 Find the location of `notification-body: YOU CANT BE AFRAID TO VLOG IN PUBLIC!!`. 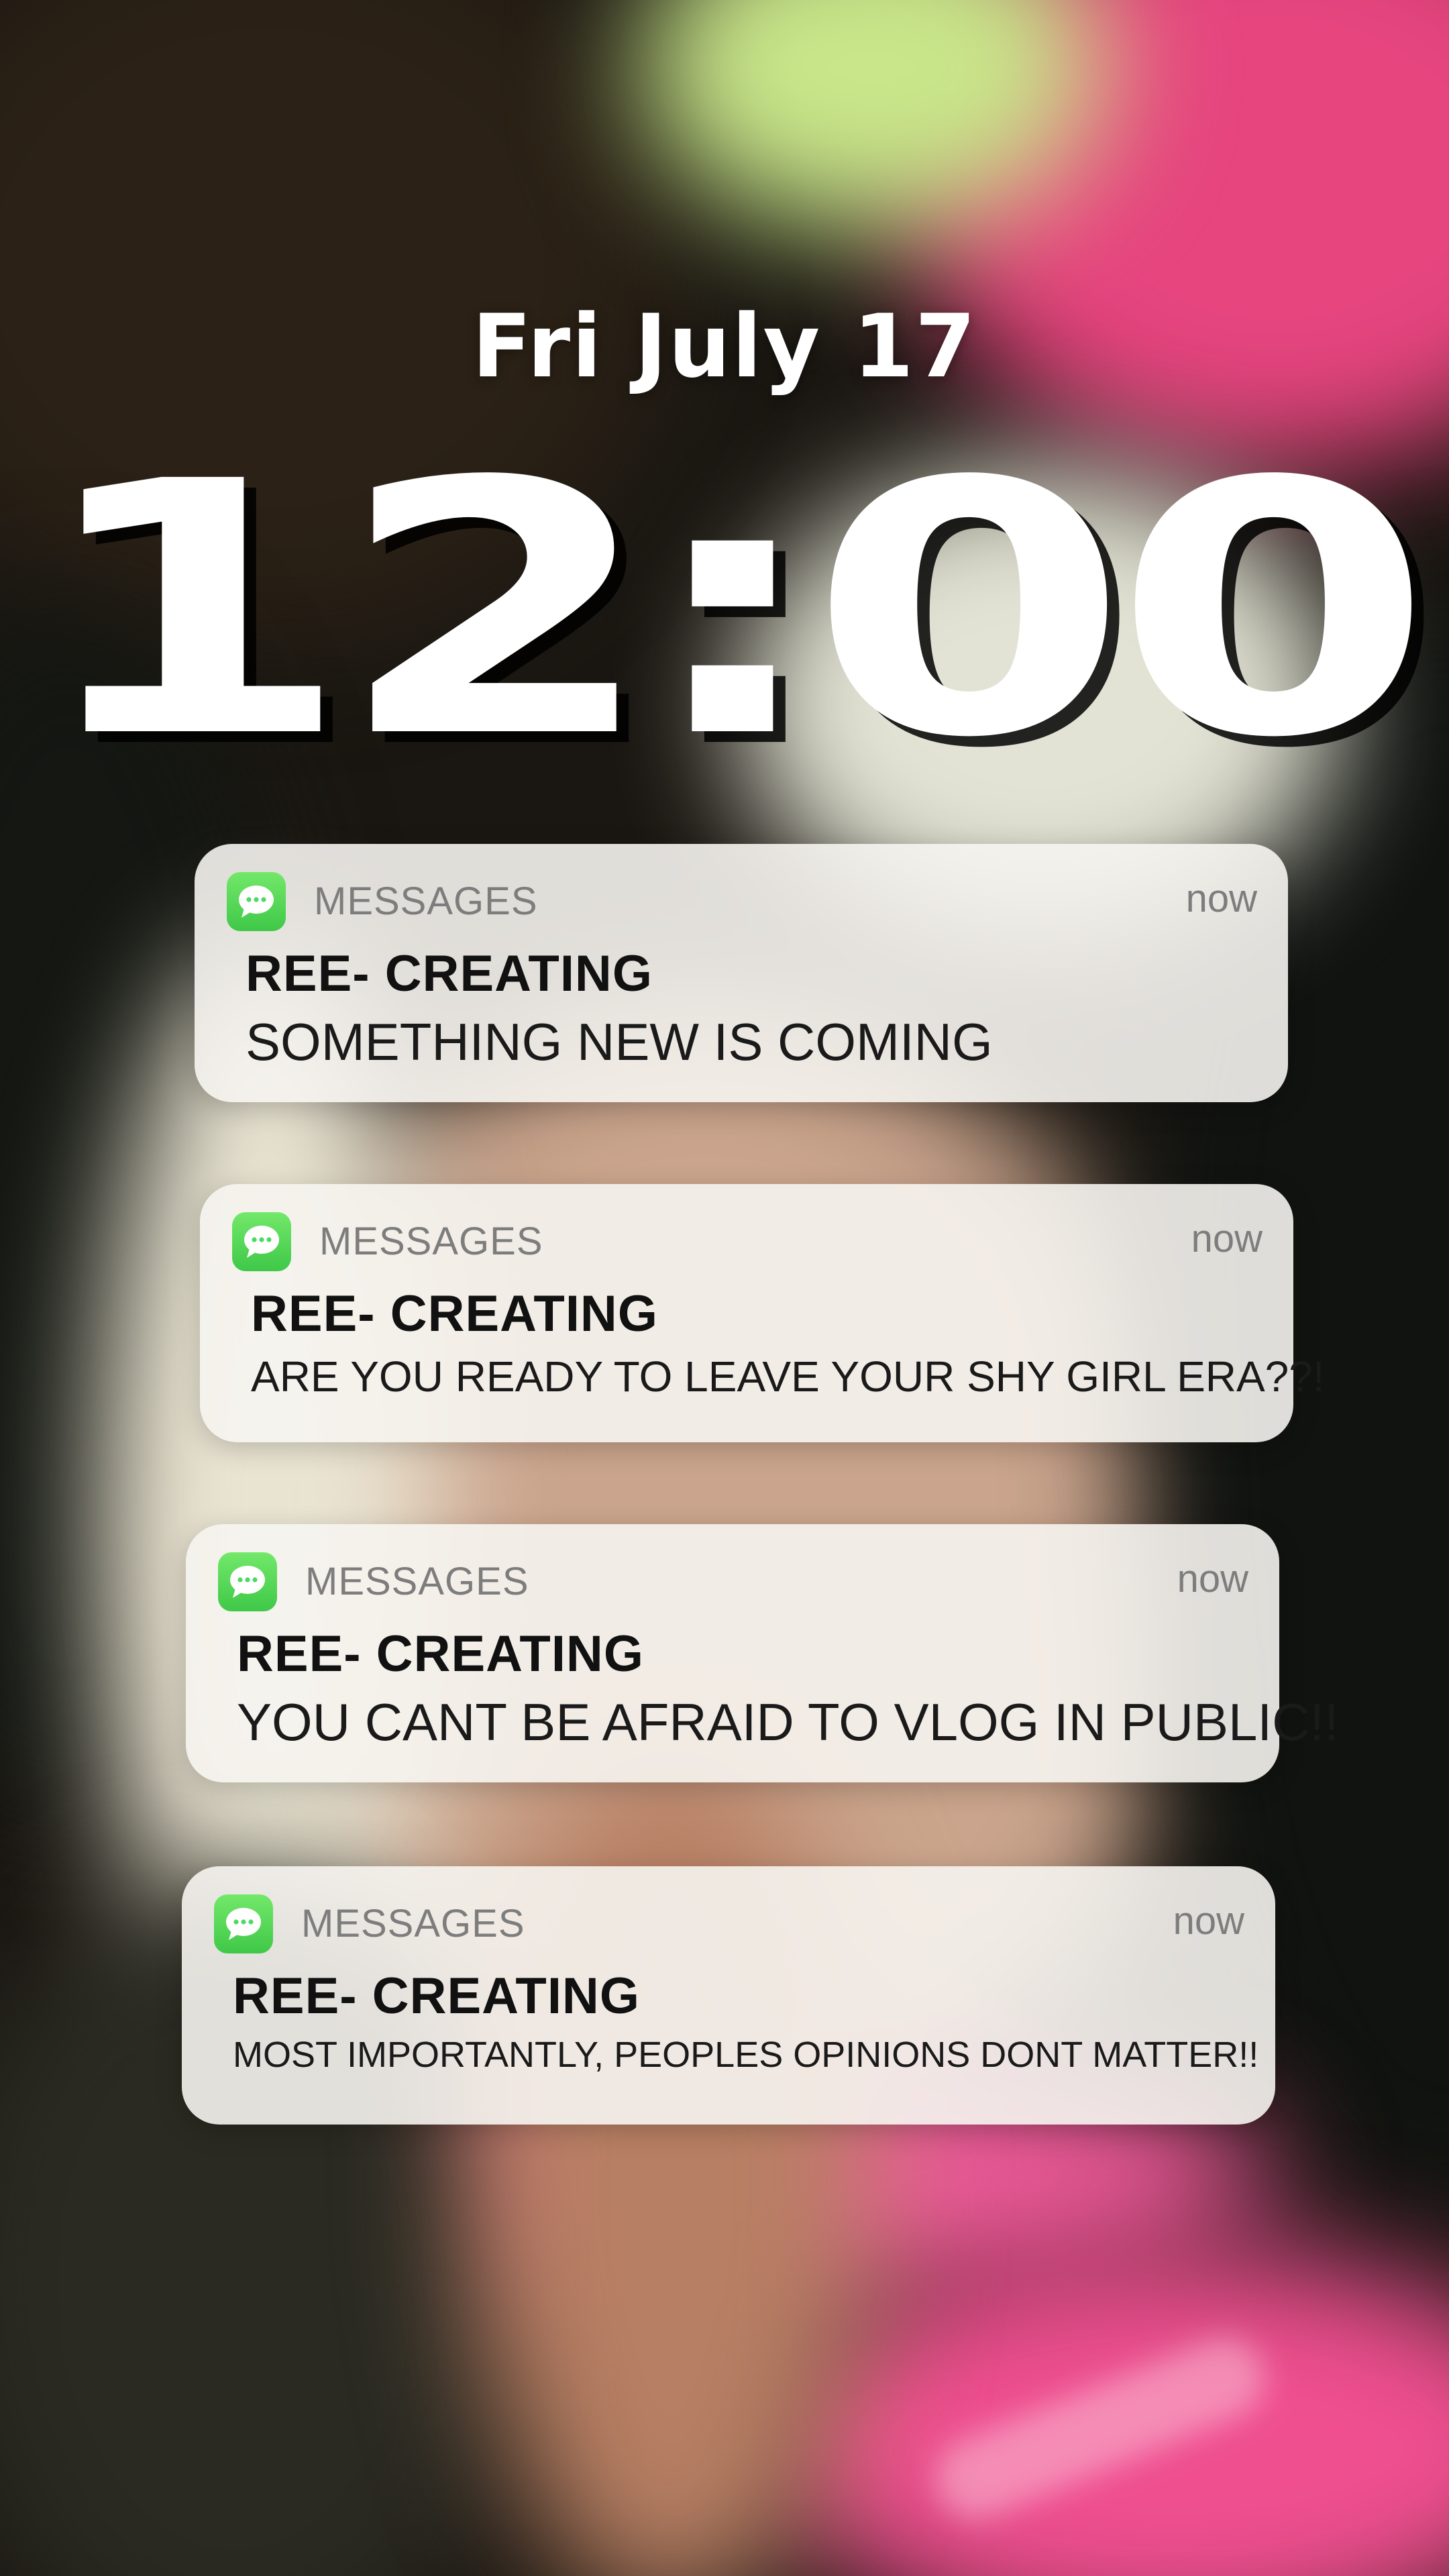

notification-body: YOU CANT BE AFRAID TO VLOG IN PUBLIC!! is located at coordinates (788, 1722).